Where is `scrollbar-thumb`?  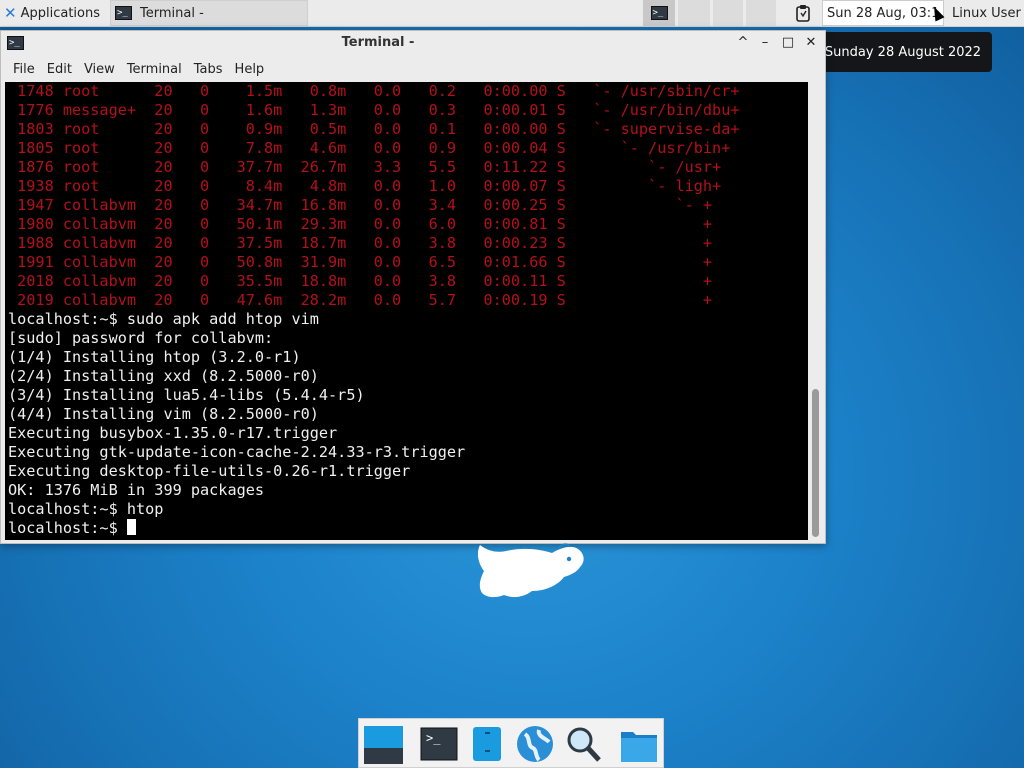
scrollbar-thumb is located at coordinates (815, 463).